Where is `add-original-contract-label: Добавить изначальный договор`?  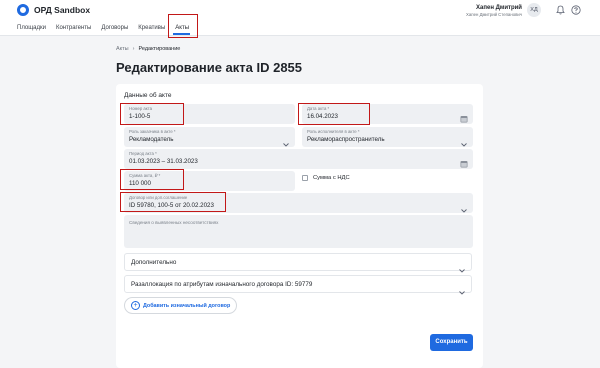 add-original-contract-label: Добавить изначальный договор is located at coordinates (187, 305).